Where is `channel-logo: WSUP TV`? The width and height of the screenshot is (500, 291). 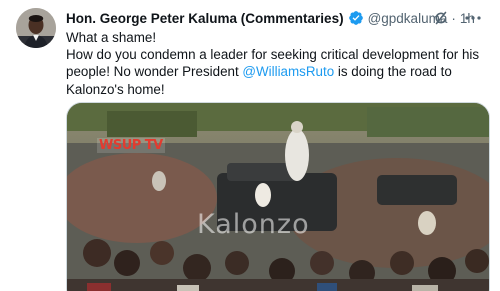
channel-logo: WSUP TV is located at coordinates (131, 145).